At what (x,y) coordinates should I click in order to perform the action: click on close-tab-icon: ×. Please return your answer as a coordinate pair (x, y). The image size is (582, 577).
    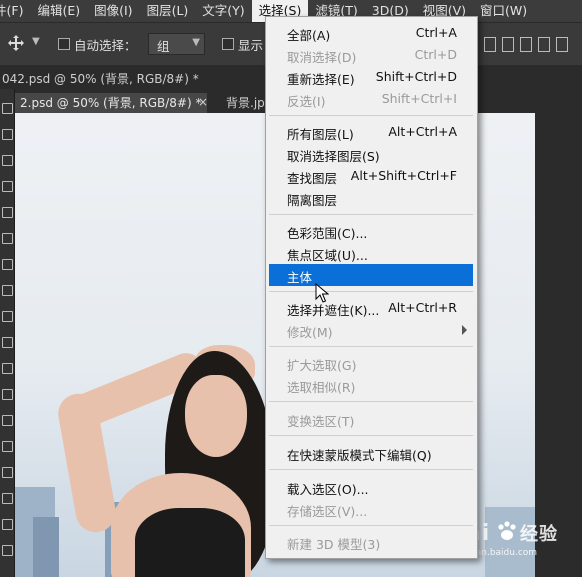
    Looking at the image, I should click on (203, 102).